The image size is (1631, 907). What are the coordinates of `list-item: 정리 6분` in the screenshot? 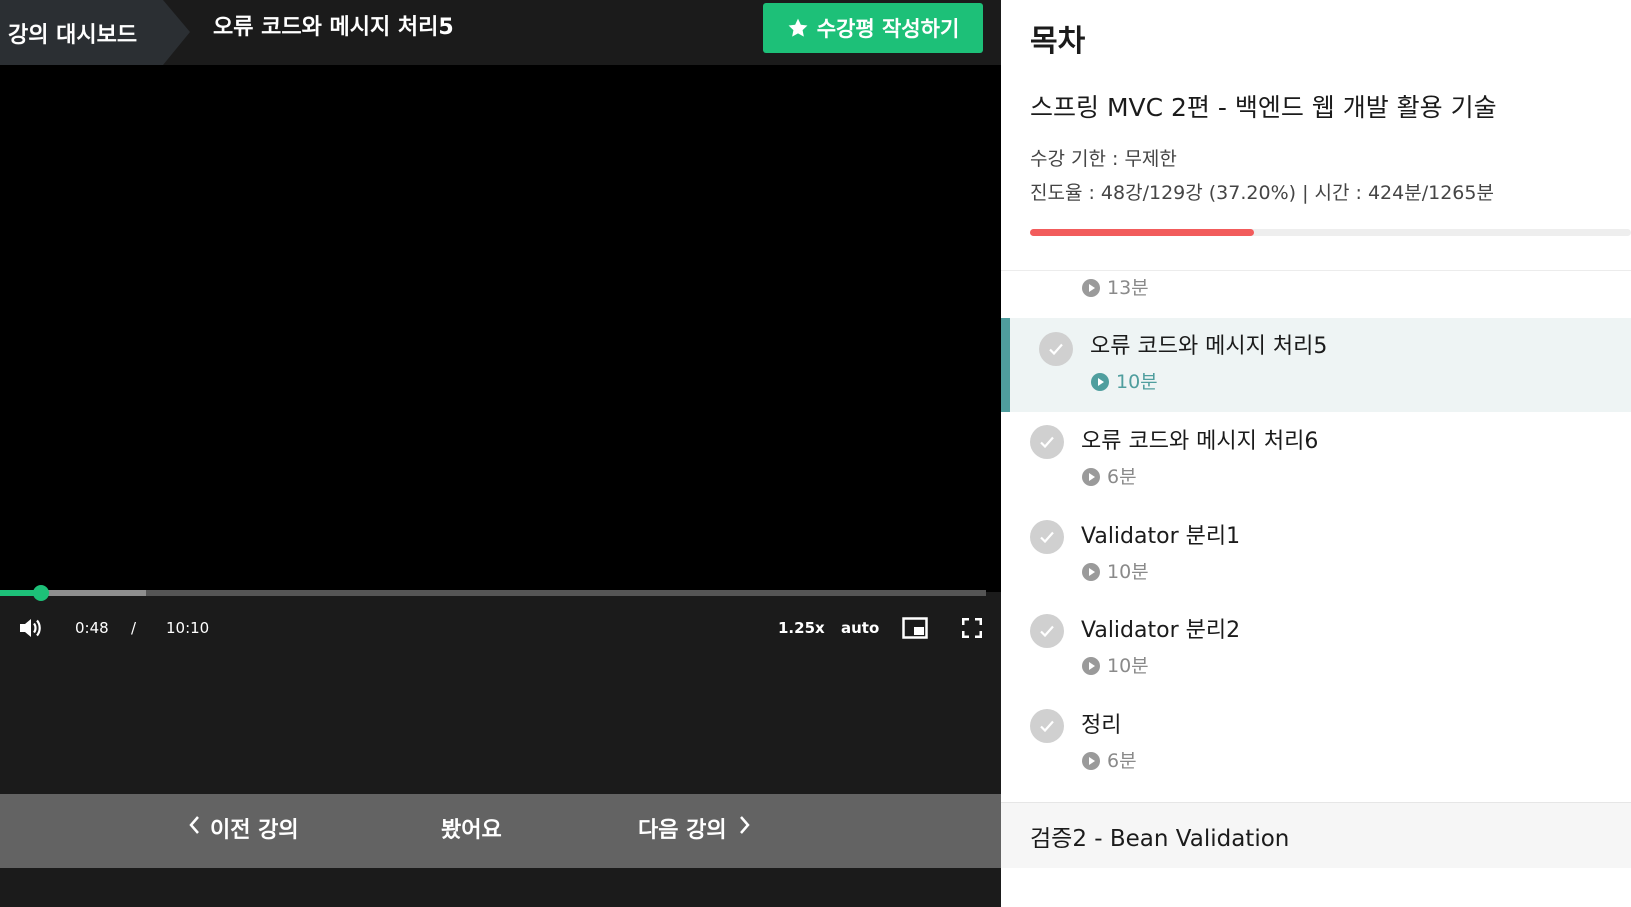 It's located at (1316, 744).